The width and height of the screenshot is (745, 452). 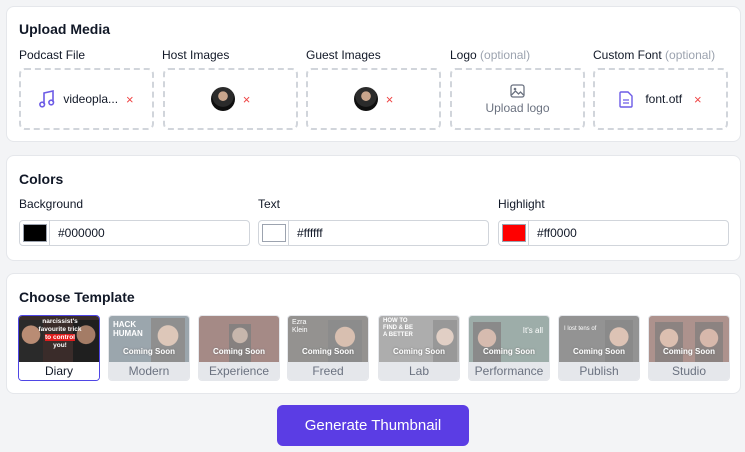 What do you see at coordinates (669, 342) in the screenshot?
I see `studio-face-left` at bounding box center [669, 342].